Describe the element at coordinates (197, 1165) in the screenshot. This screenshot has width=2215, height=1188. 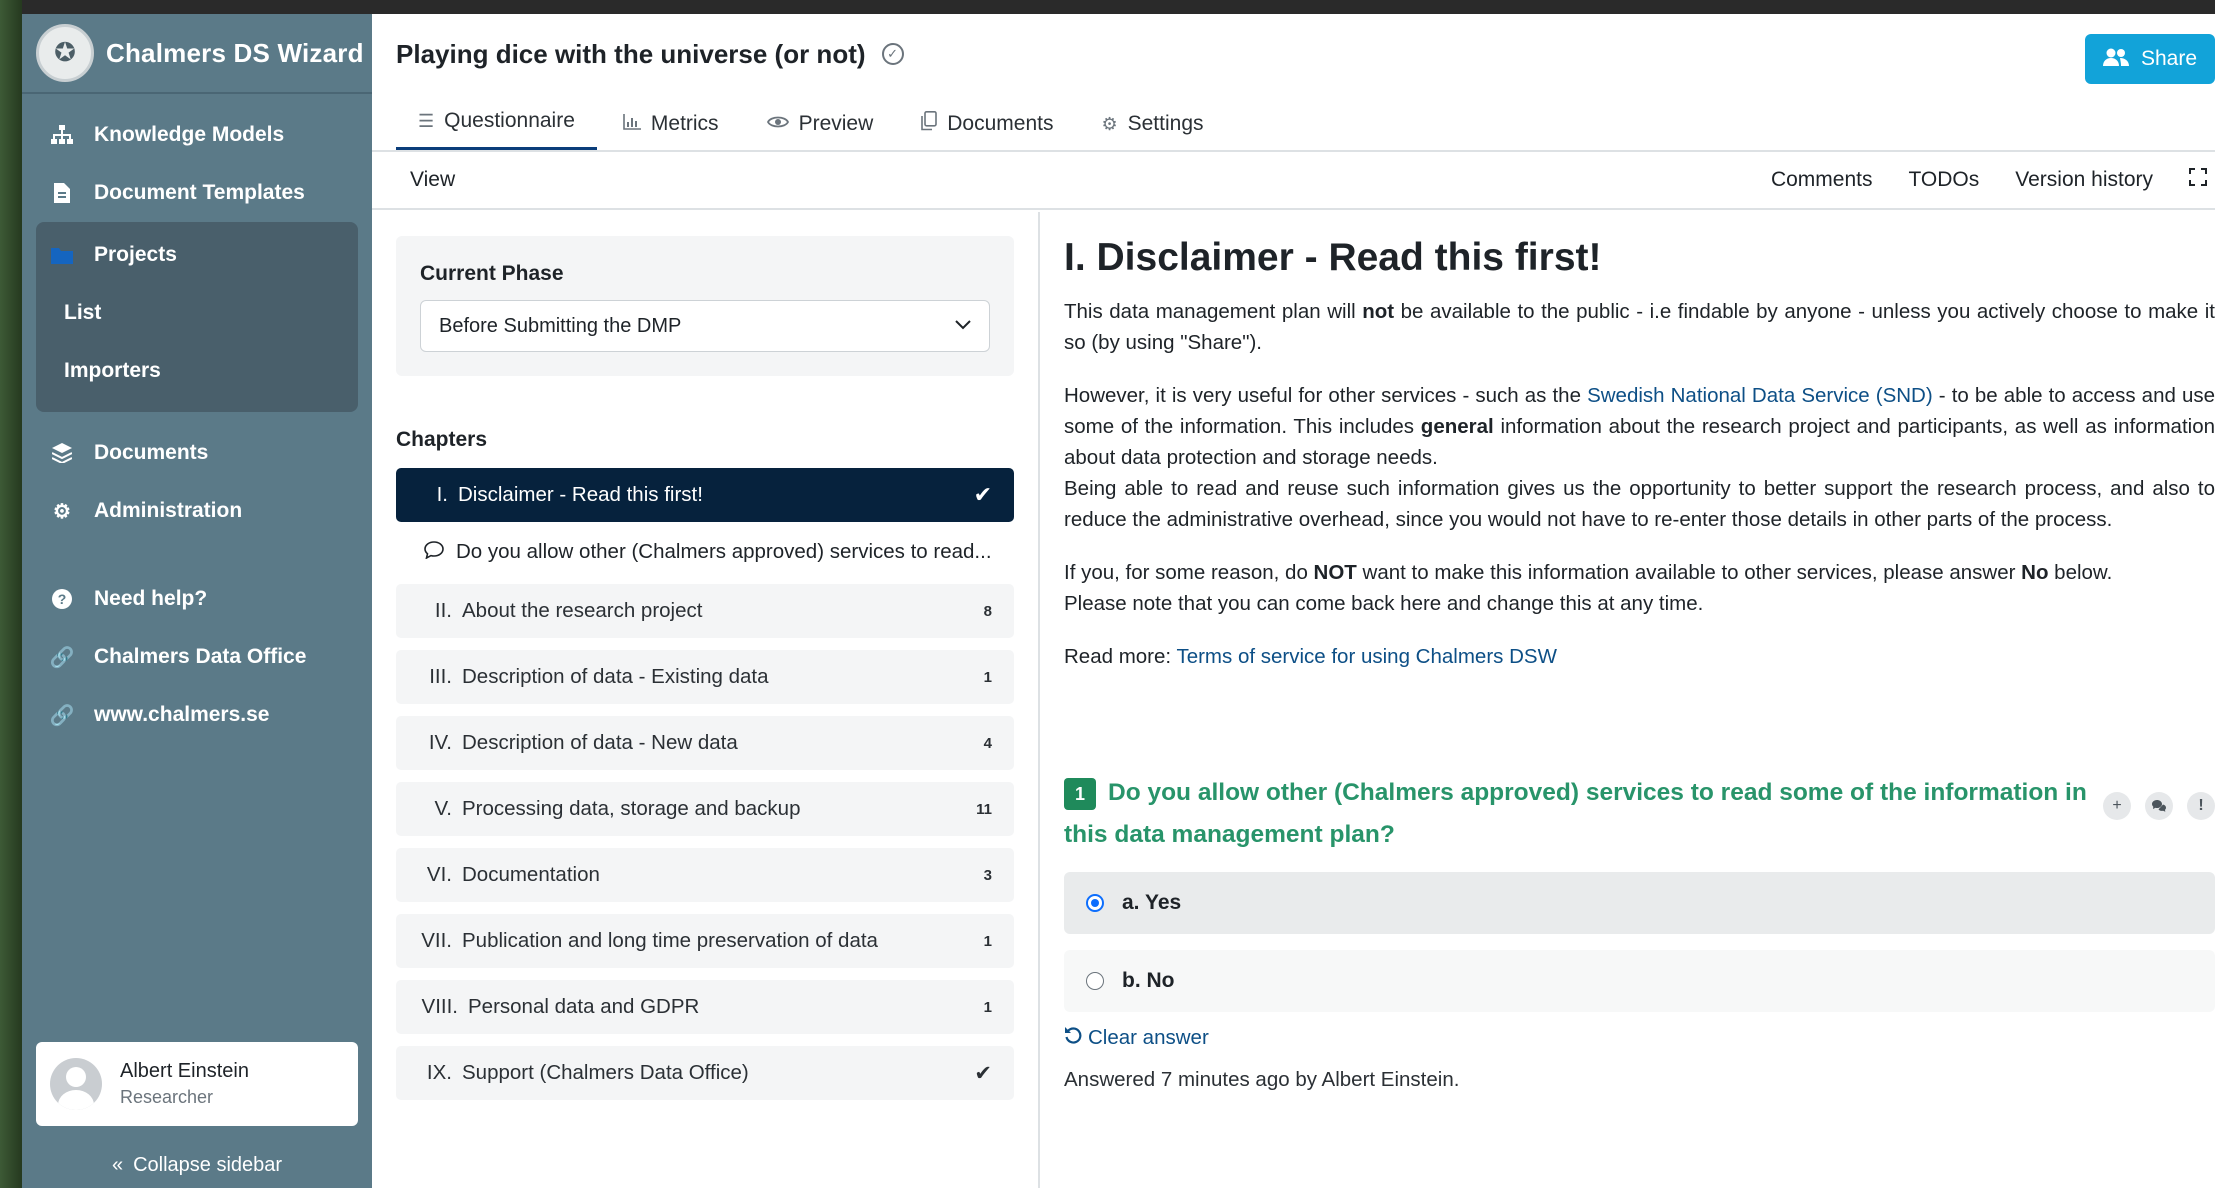
I see `collapse-sidebar-button: « Collapse sidebar` at that location.